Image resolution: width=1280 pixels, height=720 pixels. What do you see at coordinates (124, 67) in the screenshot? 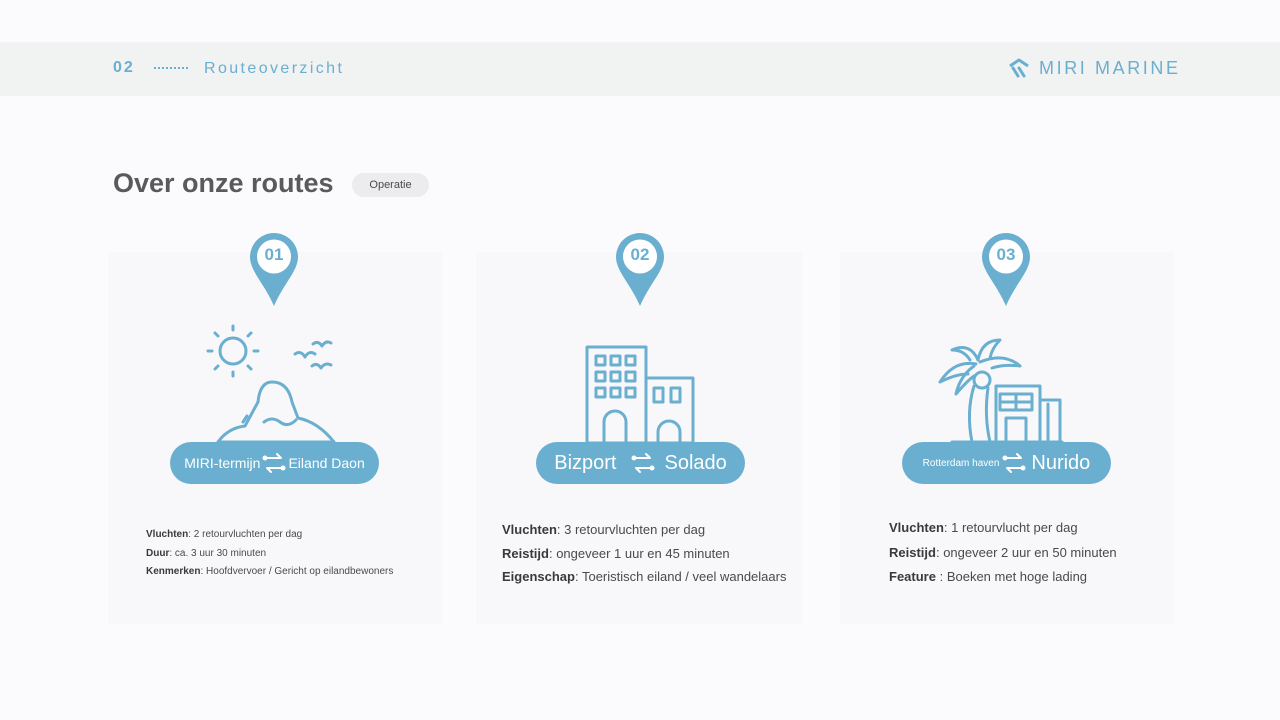
I see `section-number: 02` at bounding box center [124, 67].